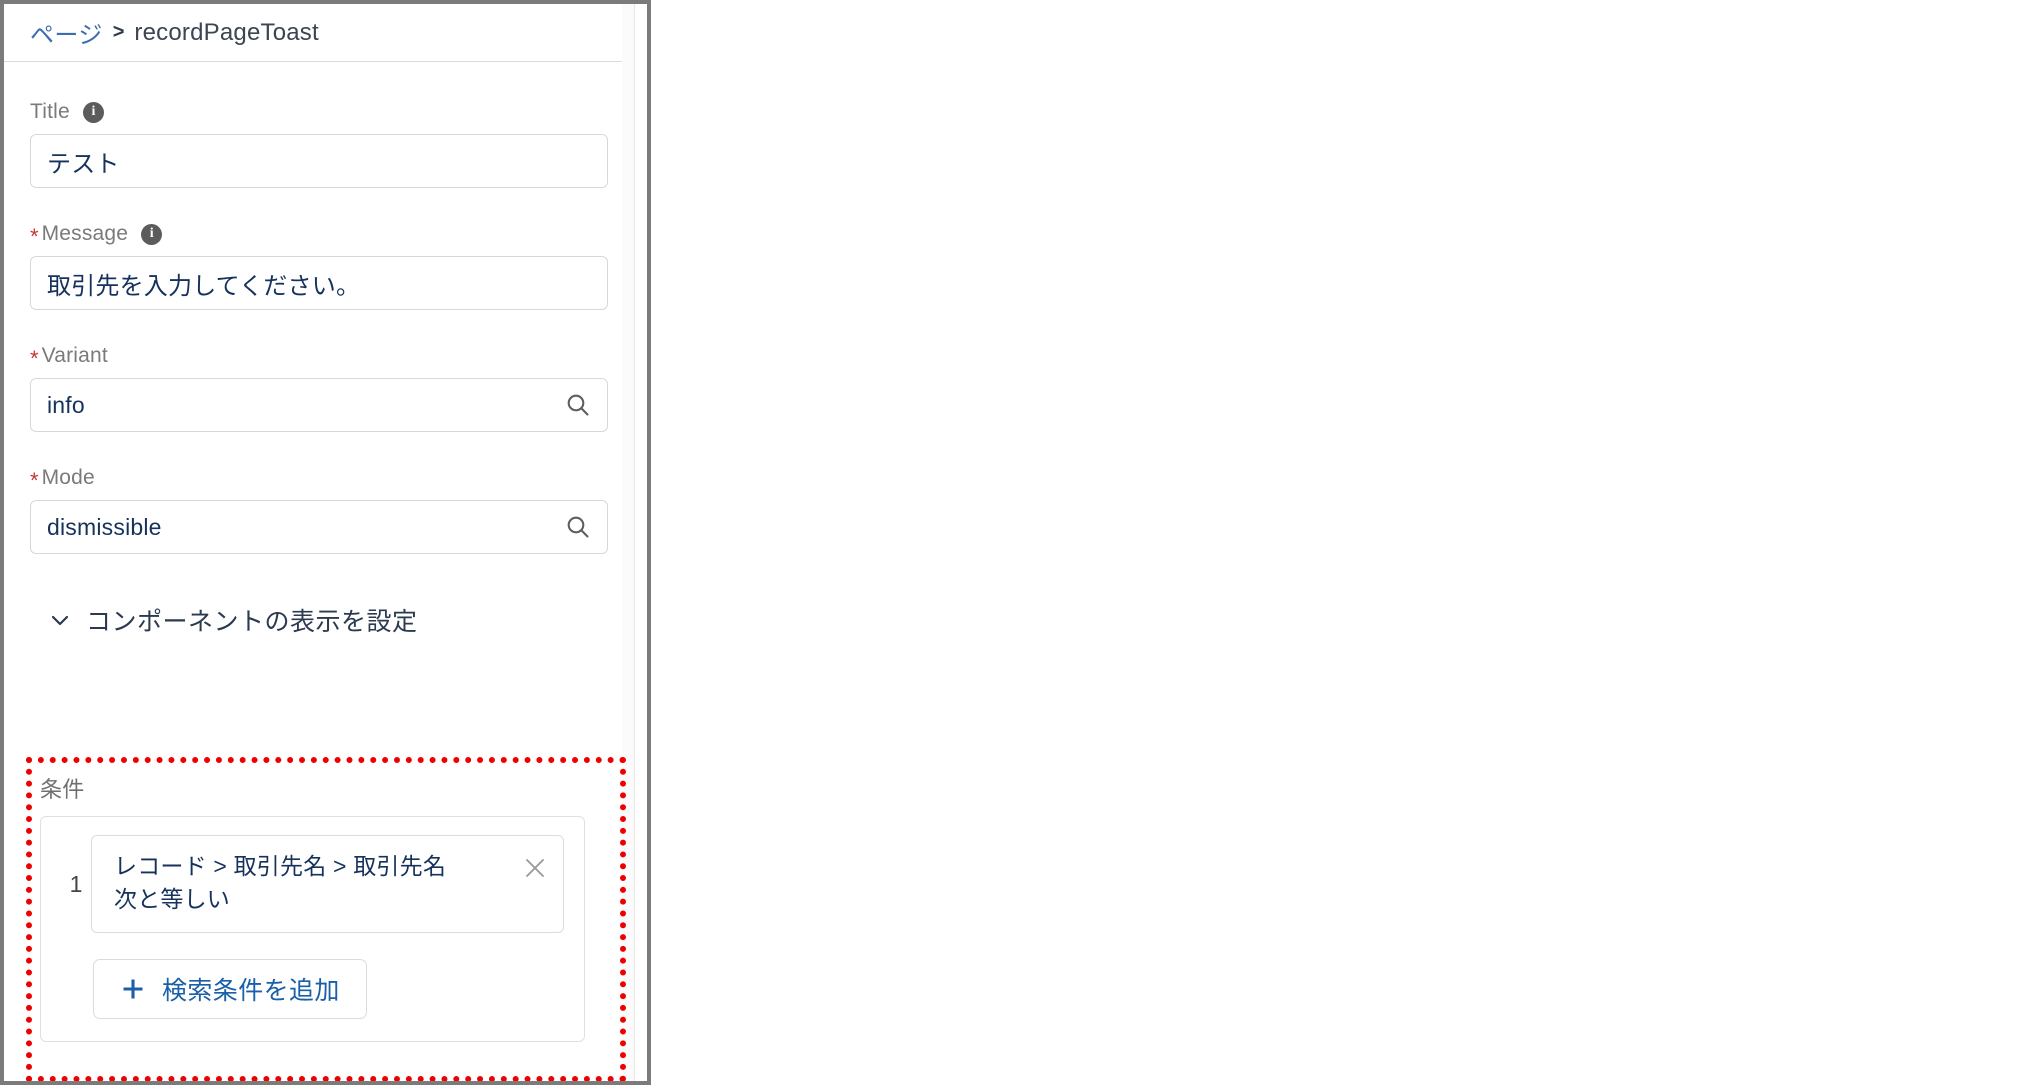 The width and height of the screenshot is (2027, 1085). Describe the element at coordinates (83, 164) in the screenshot. I see `title-input-value: テスト` at that location.